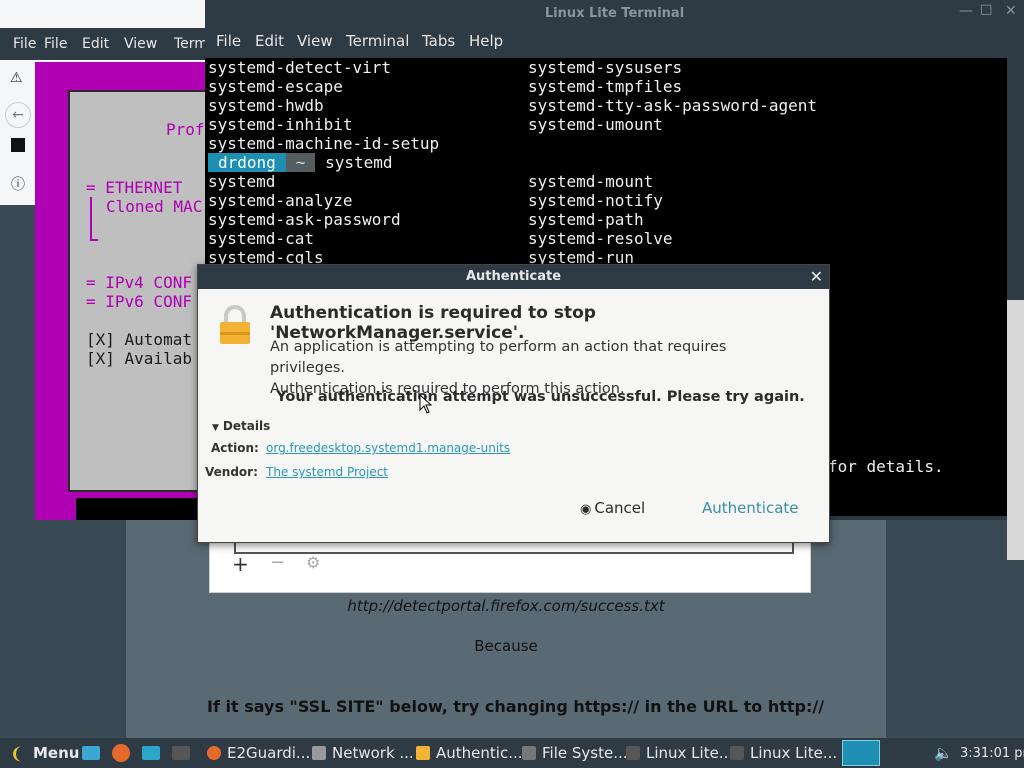  I want to click on launcher-firefox-icon, so click(124, 754).